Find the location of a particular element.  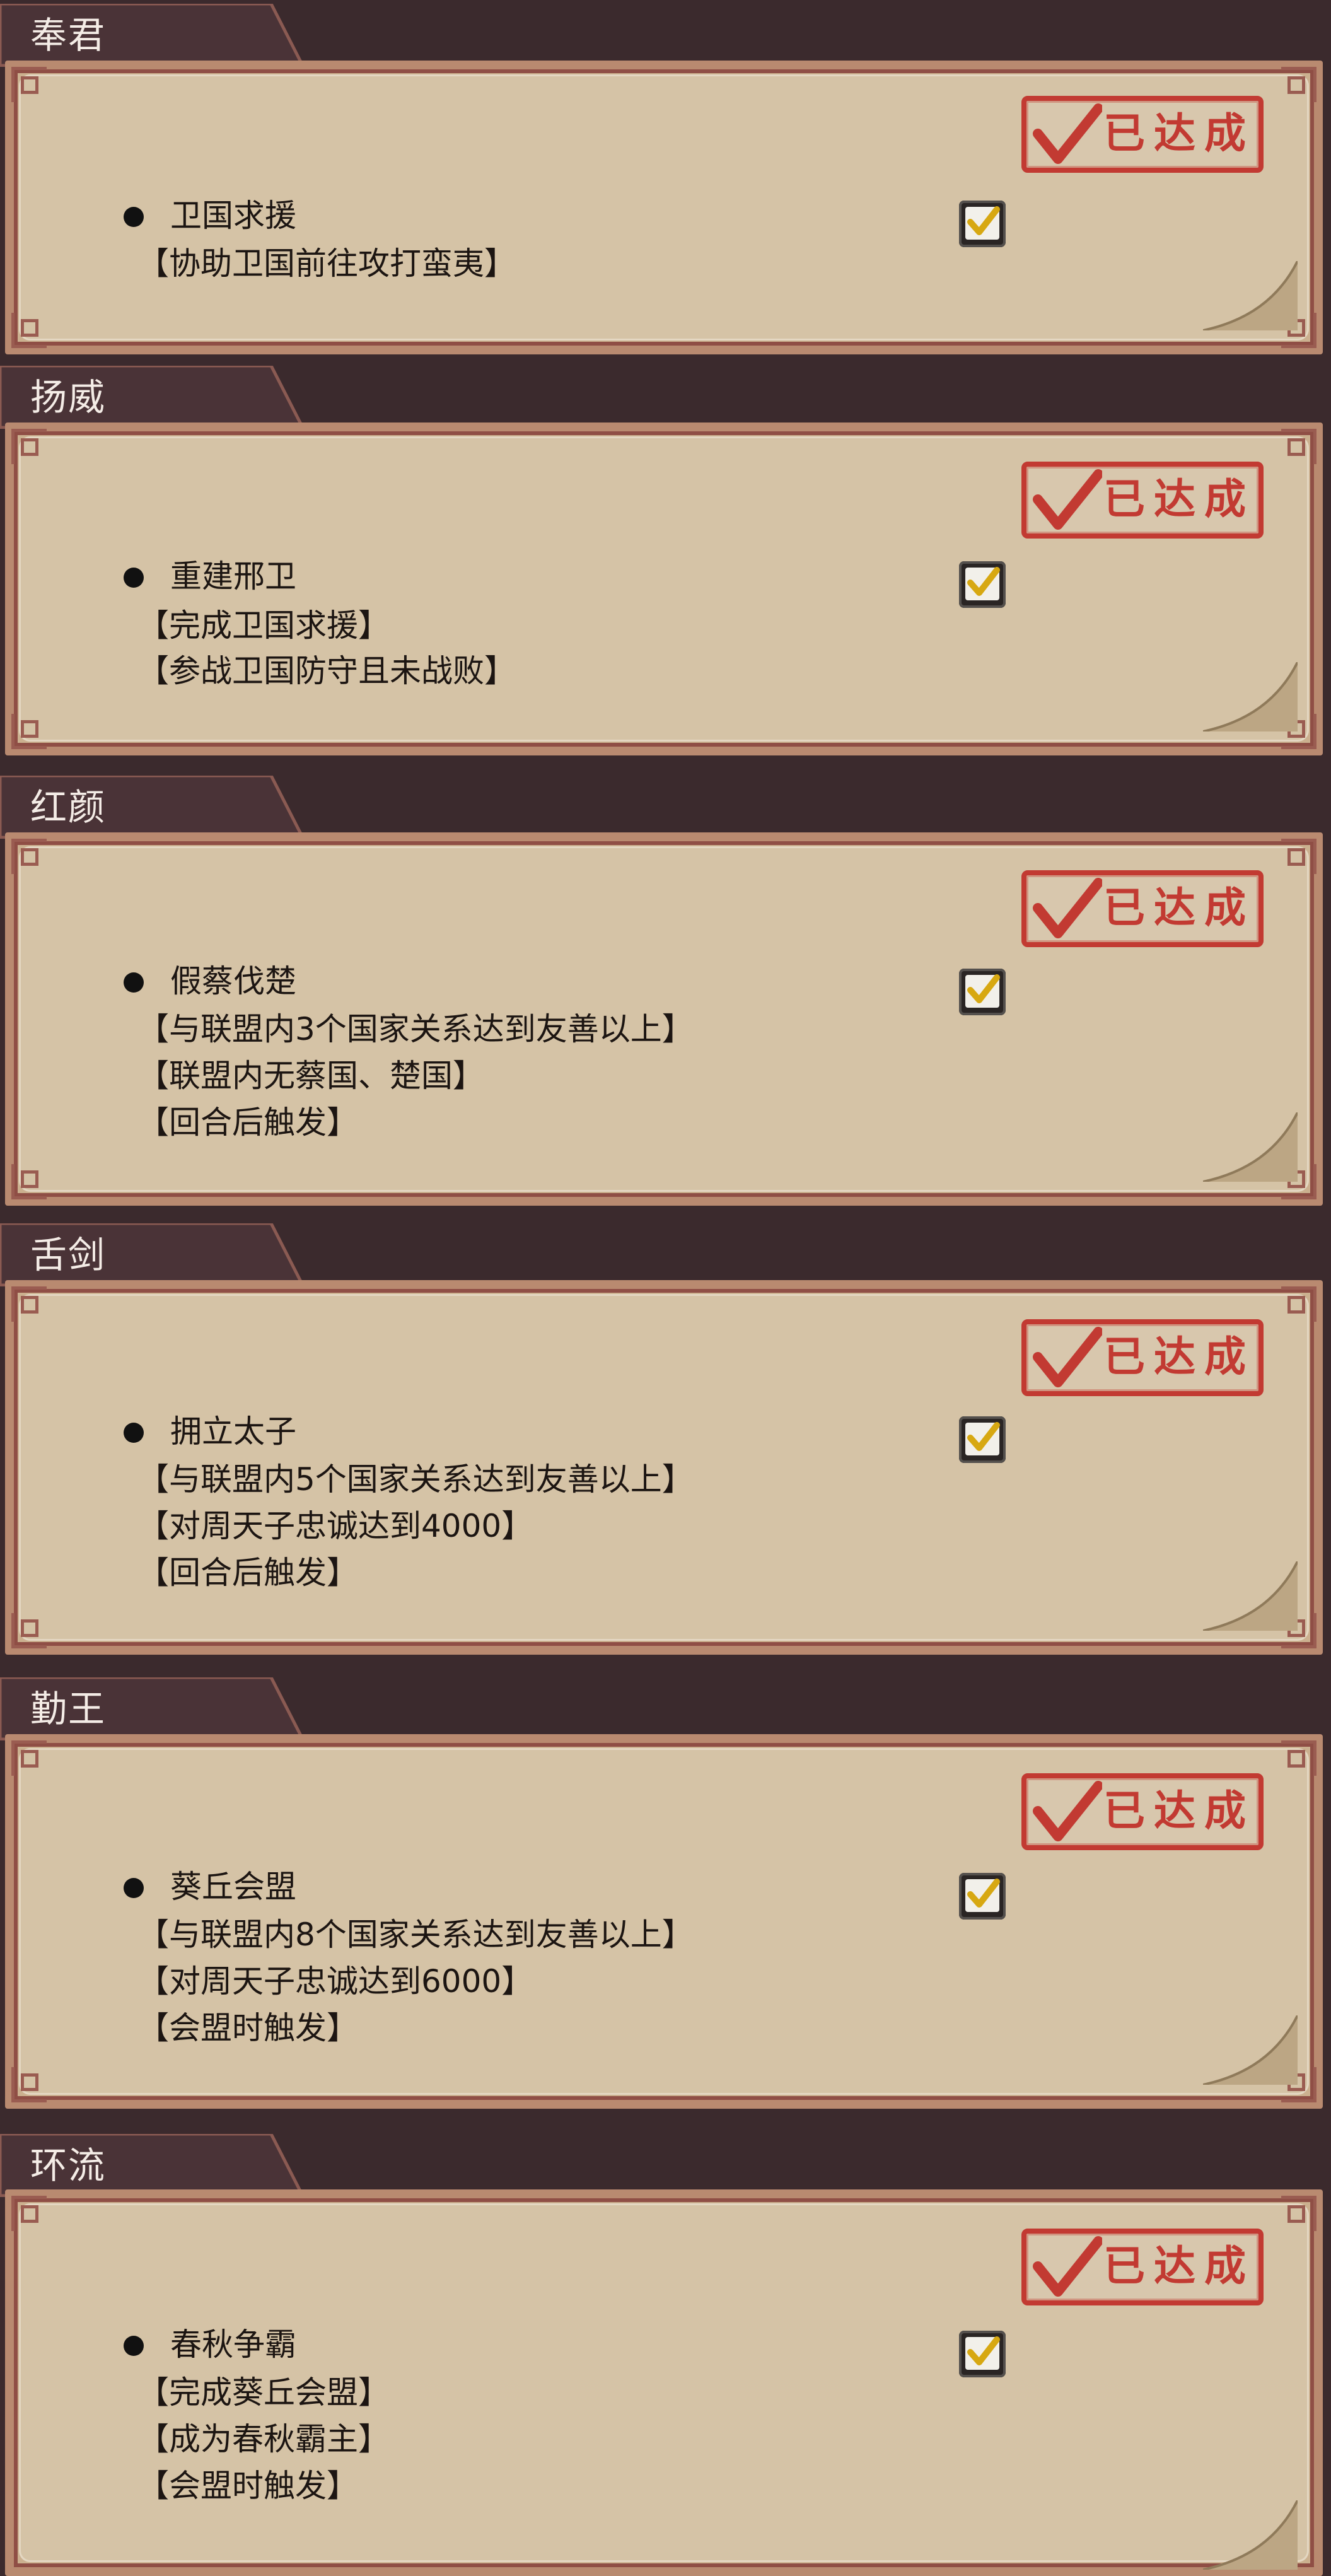

condition-text: 【完成卫国求援】 is located at coordinates (263, 626).